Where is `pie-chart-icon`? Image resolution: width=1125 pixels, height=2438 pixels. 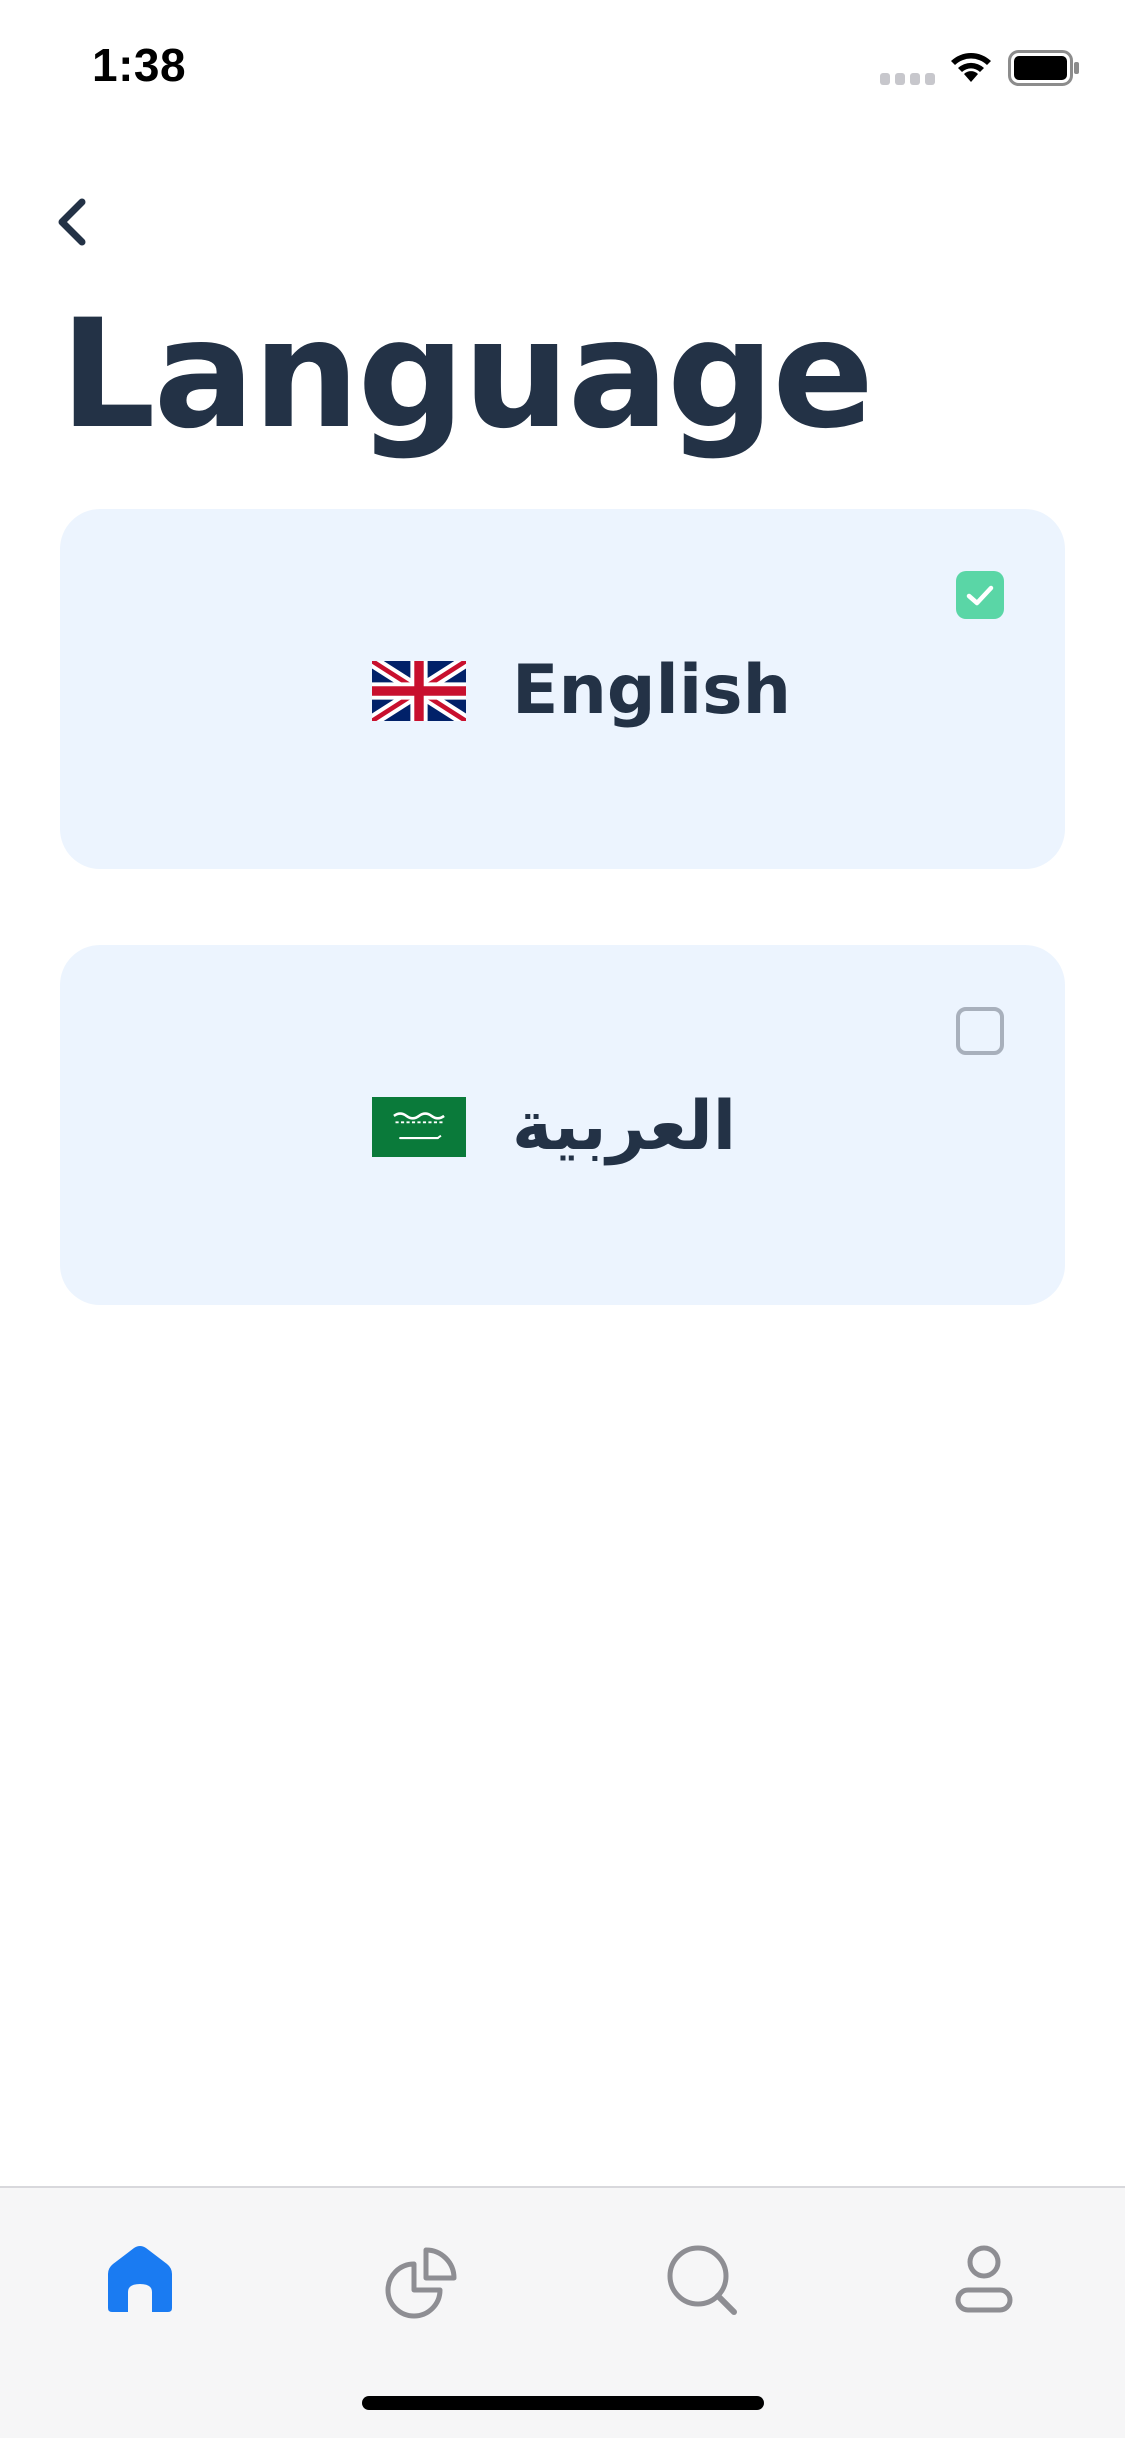
pie-chart-icon is located at coordinates (421, 2283).